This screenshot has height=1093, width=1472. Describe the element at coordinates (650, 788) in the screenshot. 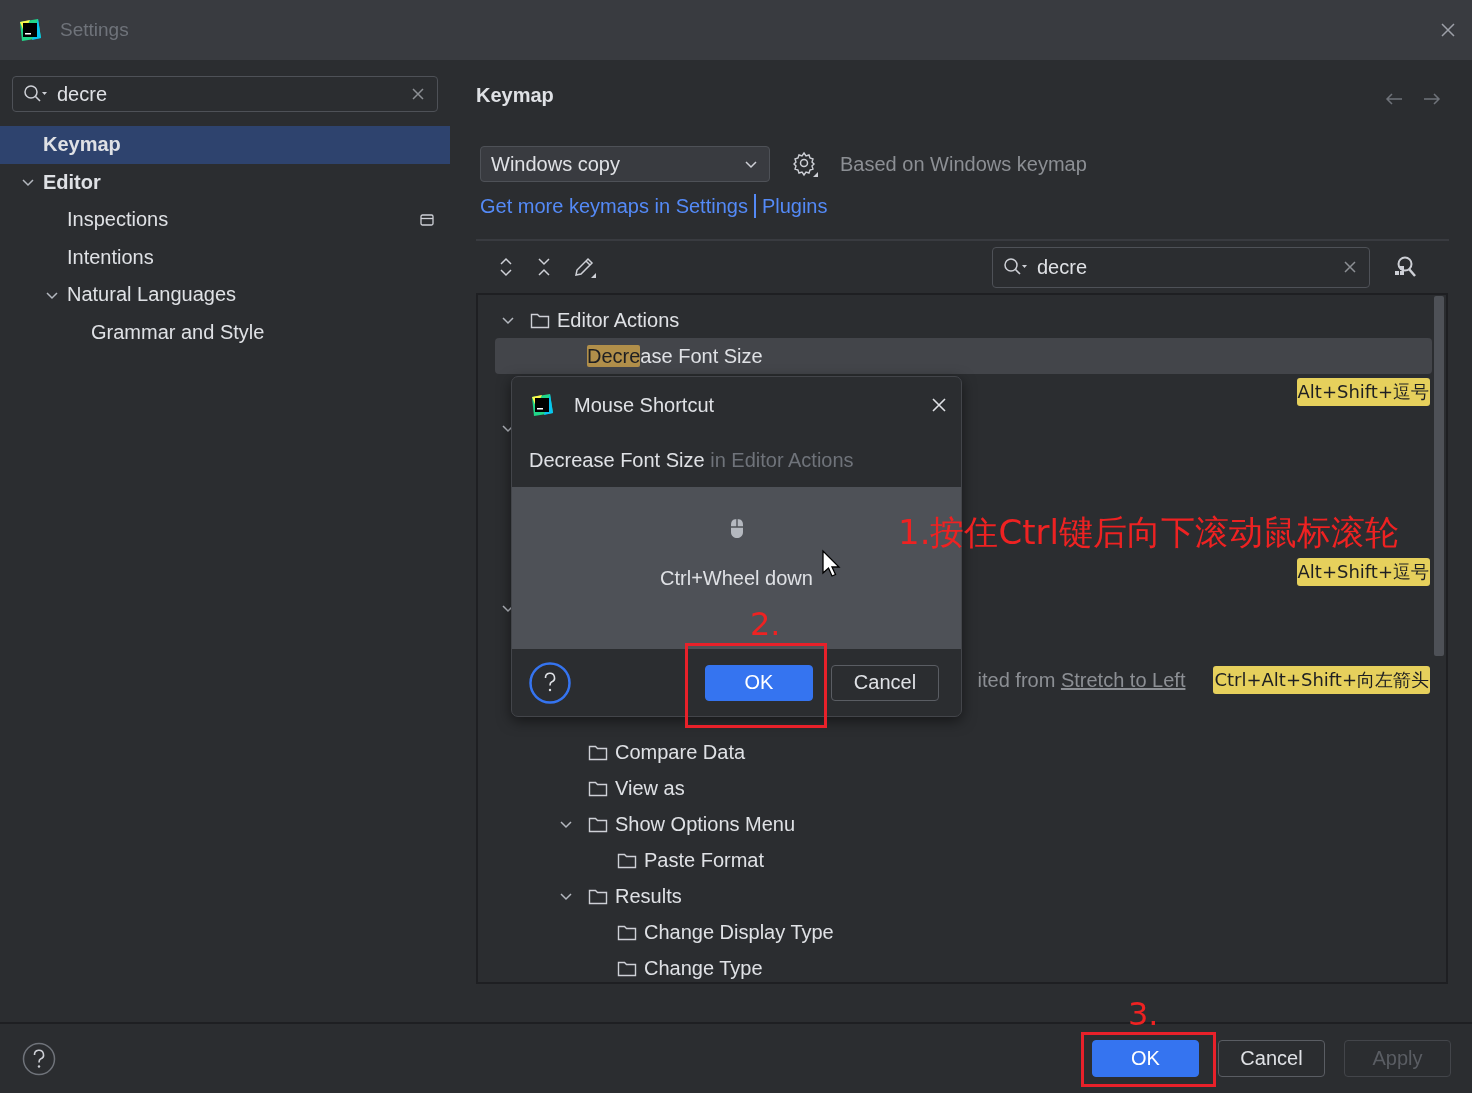

I see `tree-item: View as` at that location.